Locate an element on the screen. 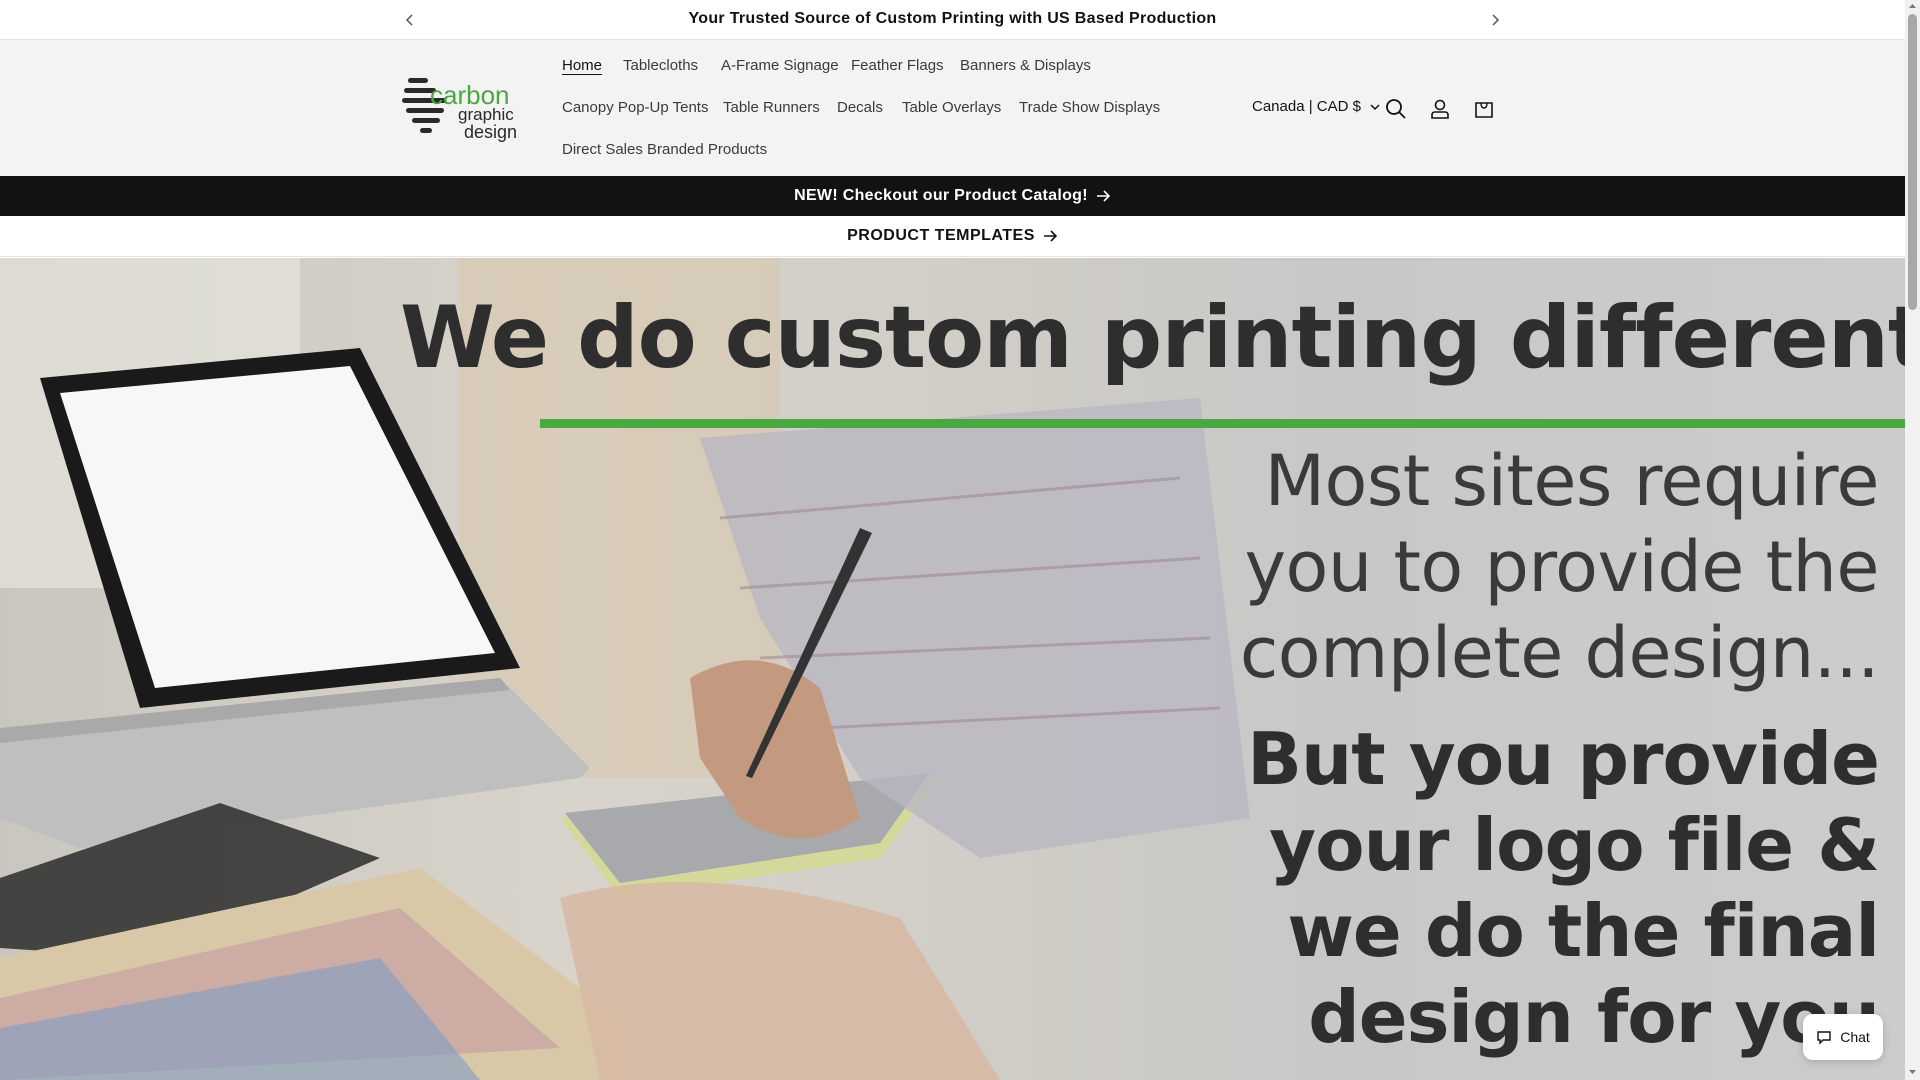 The height and width of the screenshot is (1080, 1920). search-icon is located at coordinates (1396, 109).